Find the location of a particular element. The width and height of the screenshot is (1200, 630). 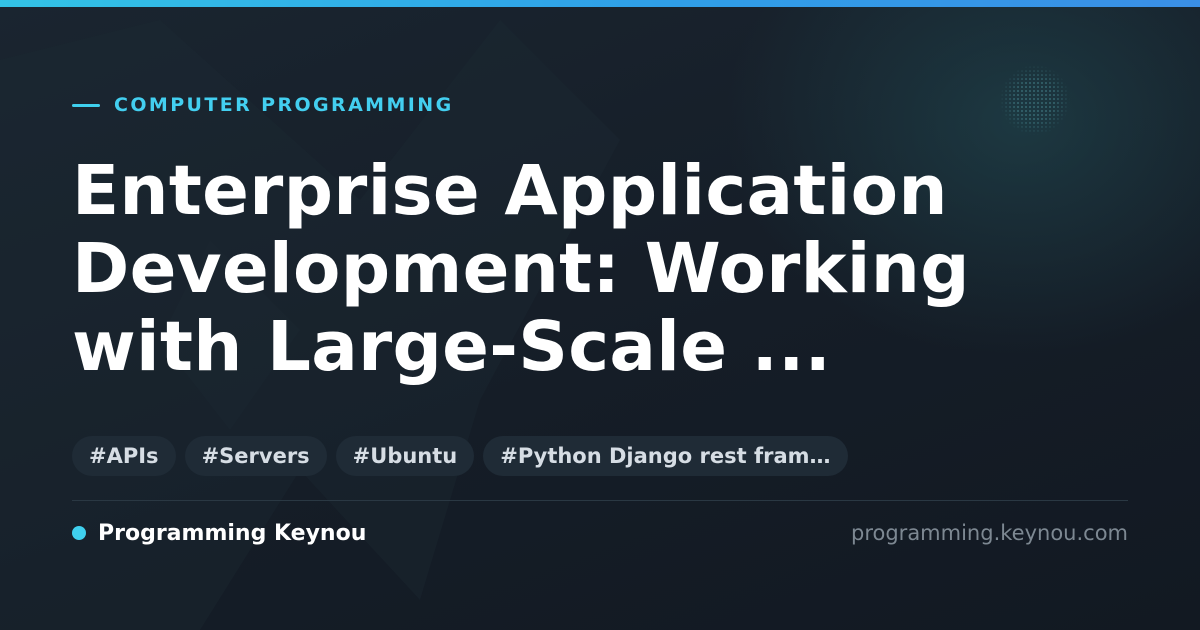

tag-apis: #APIs is located at coordinates (124, 456).